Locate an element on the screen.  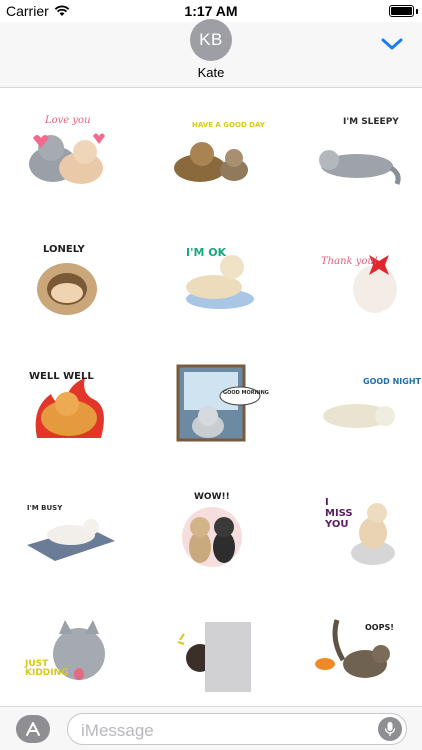
contact-name: Kate is located at coordinates (211, 72).